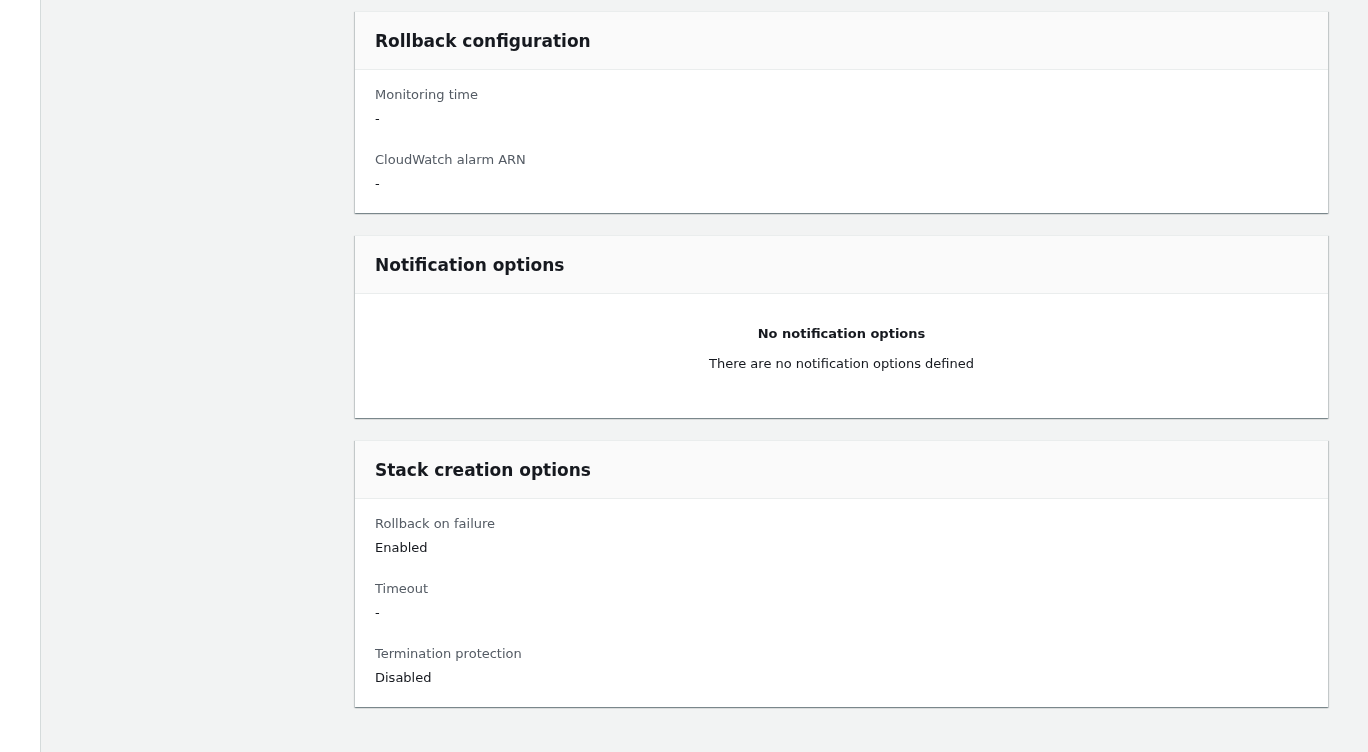  Describe the element at coordinates (483, 469) in the screenshot. I see `section-title: Stack creation options` at that location.